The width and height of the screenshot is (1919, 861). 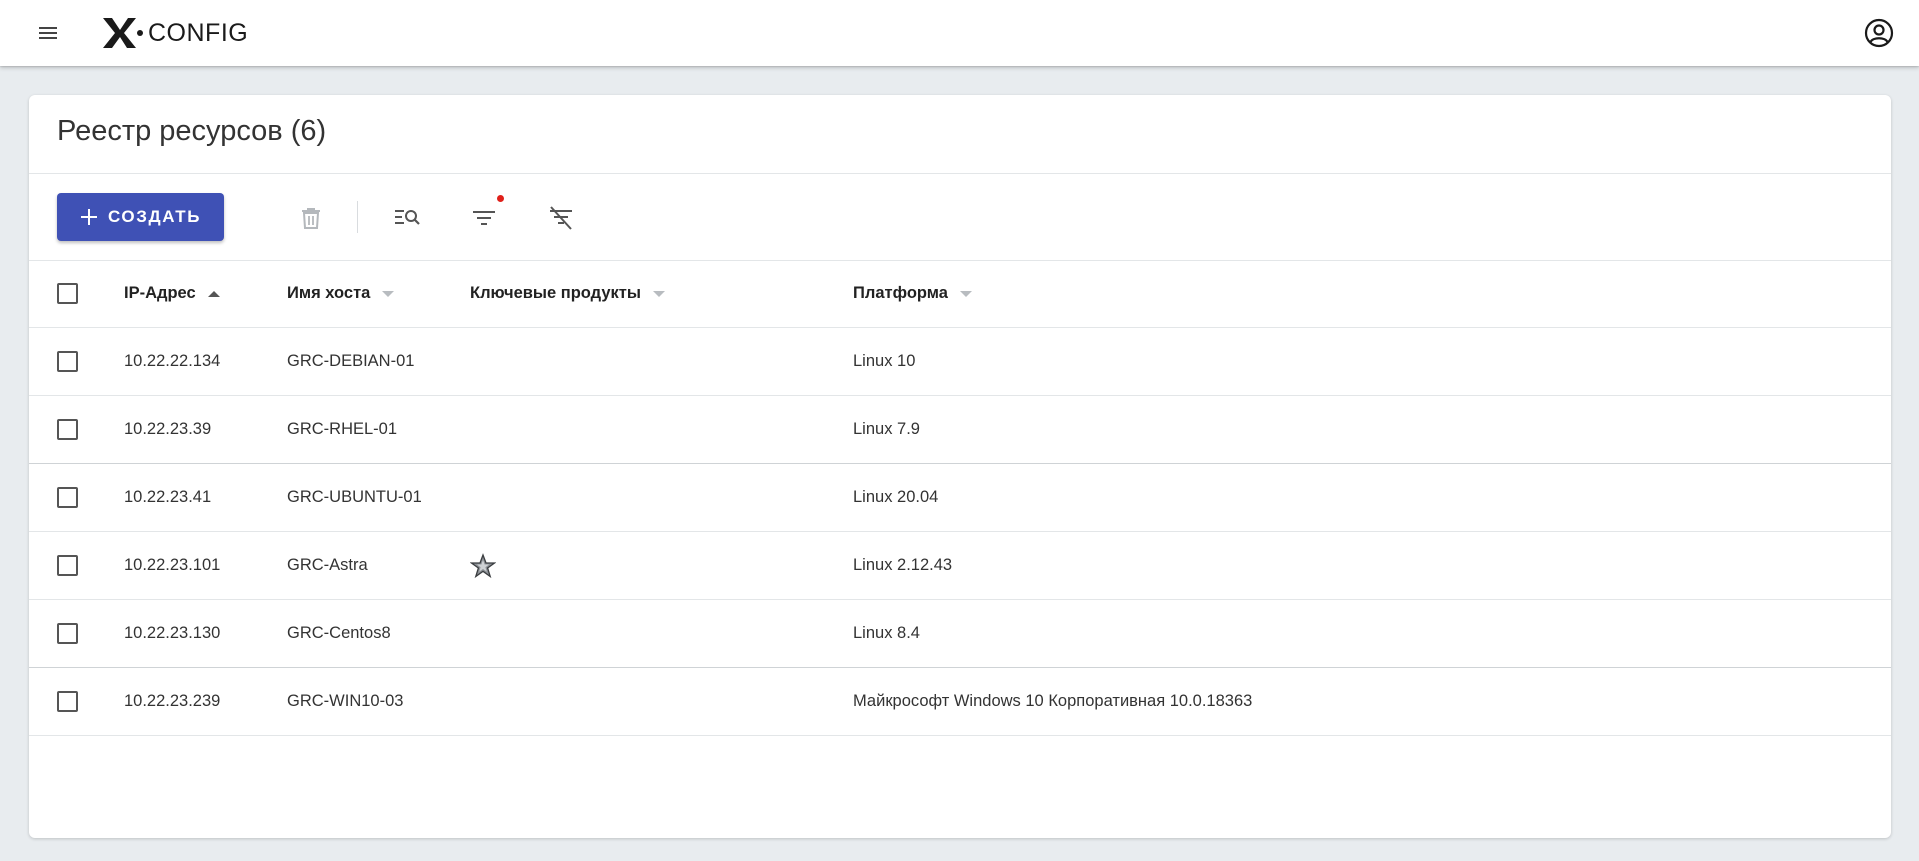 What do you see at coordinates (329, 293) in the screenshot?
I see `column-header-host-label: Имя хоста` at bounding box center [329, 293].